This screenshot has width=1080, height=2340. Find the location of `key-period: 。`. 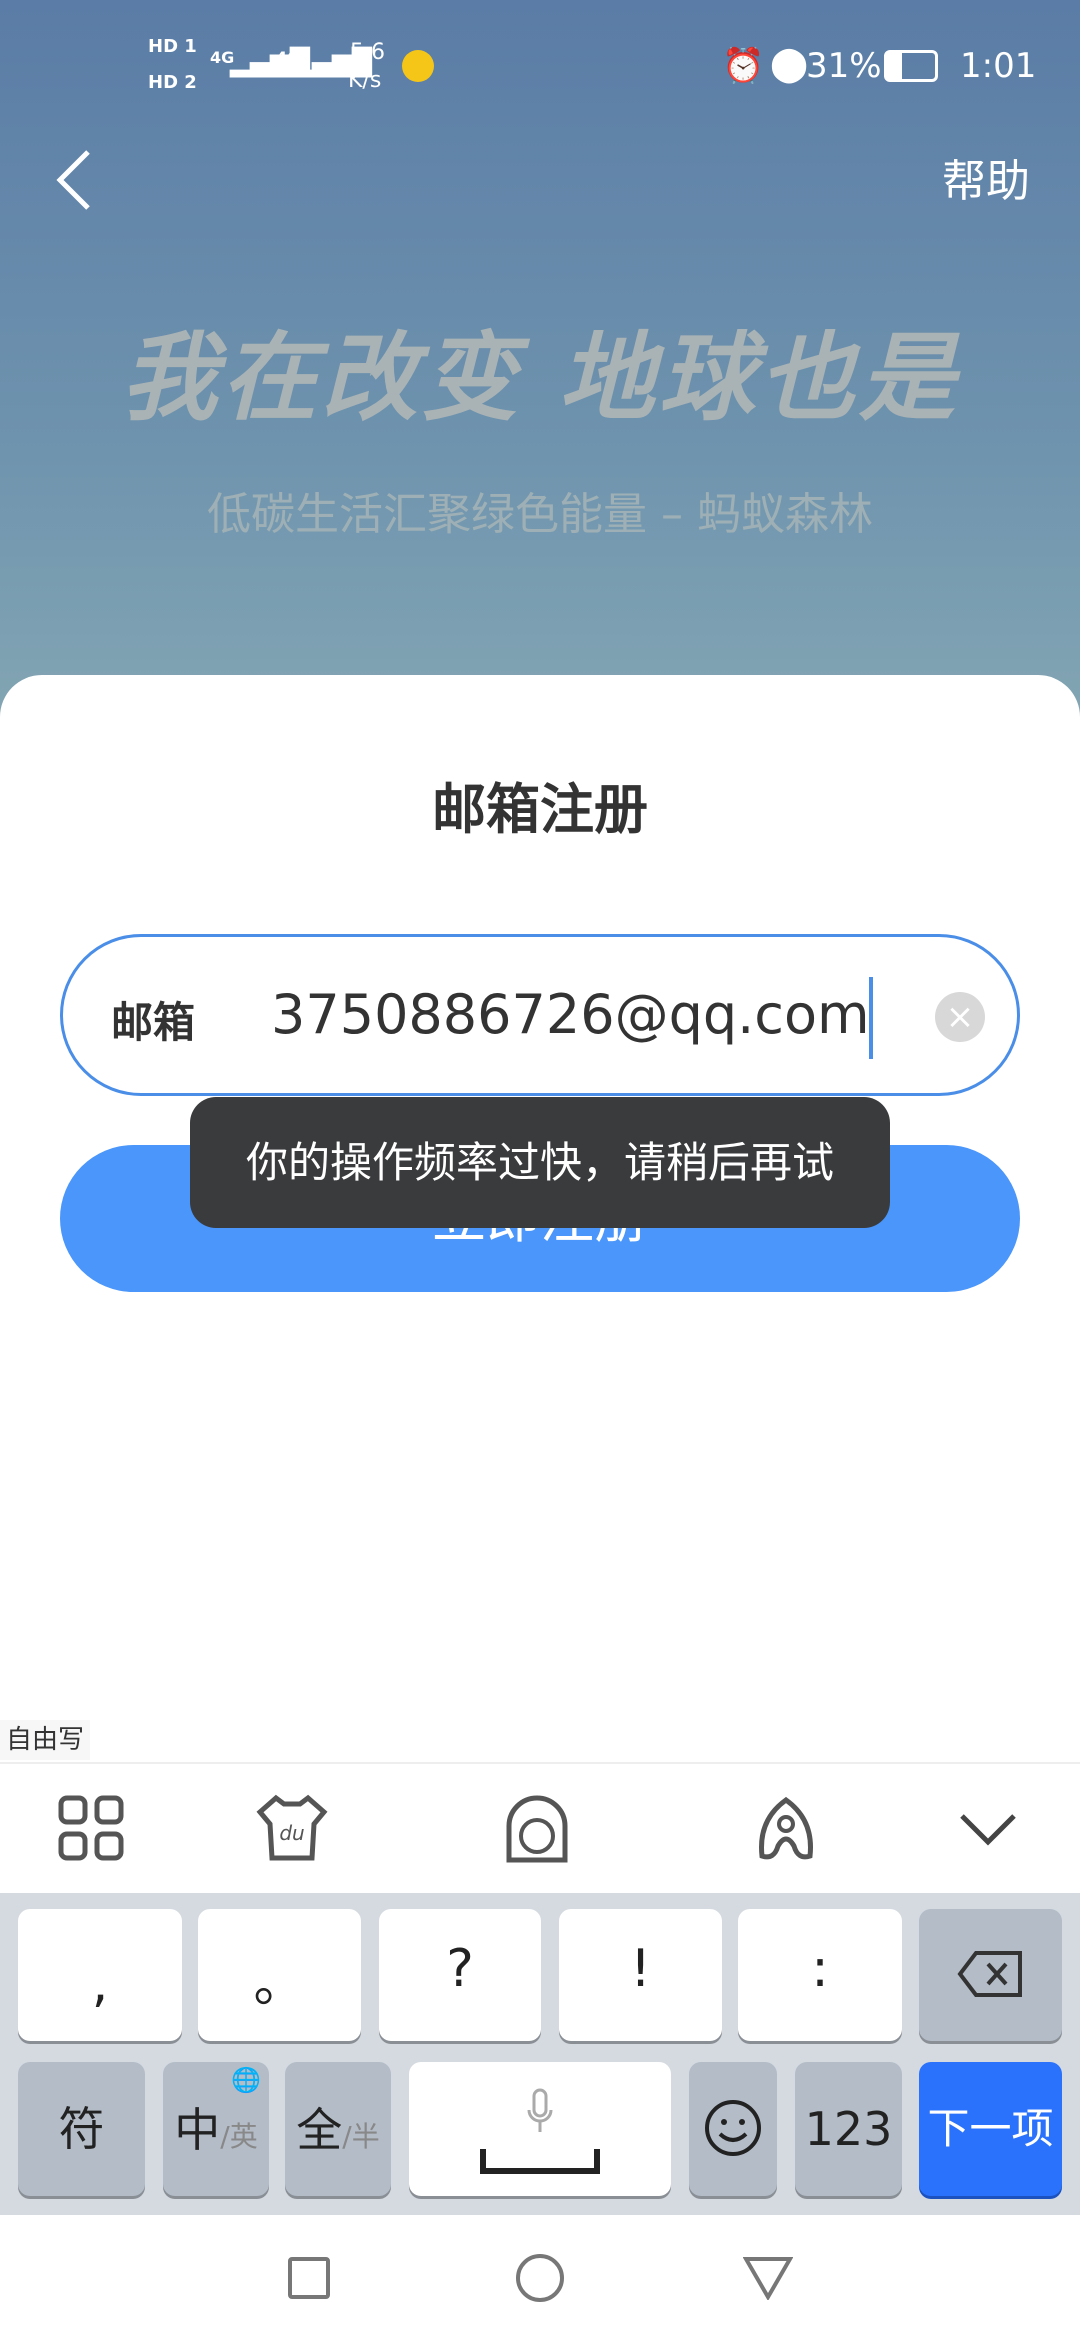

key-period: 。 is located at coordinates (279, 1975).